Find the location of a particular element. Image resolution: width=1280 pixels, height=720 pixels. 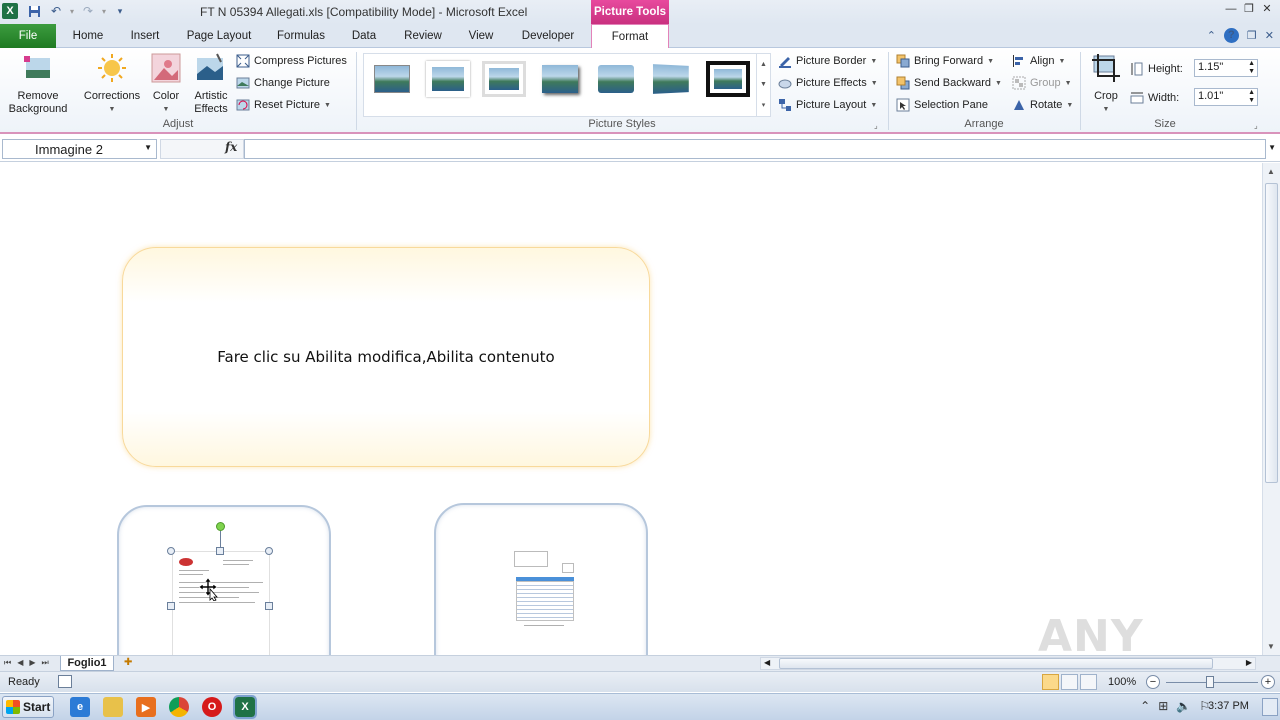

height-spinner-icon: ▲ ▼ is located at coordinates (1251, 68).